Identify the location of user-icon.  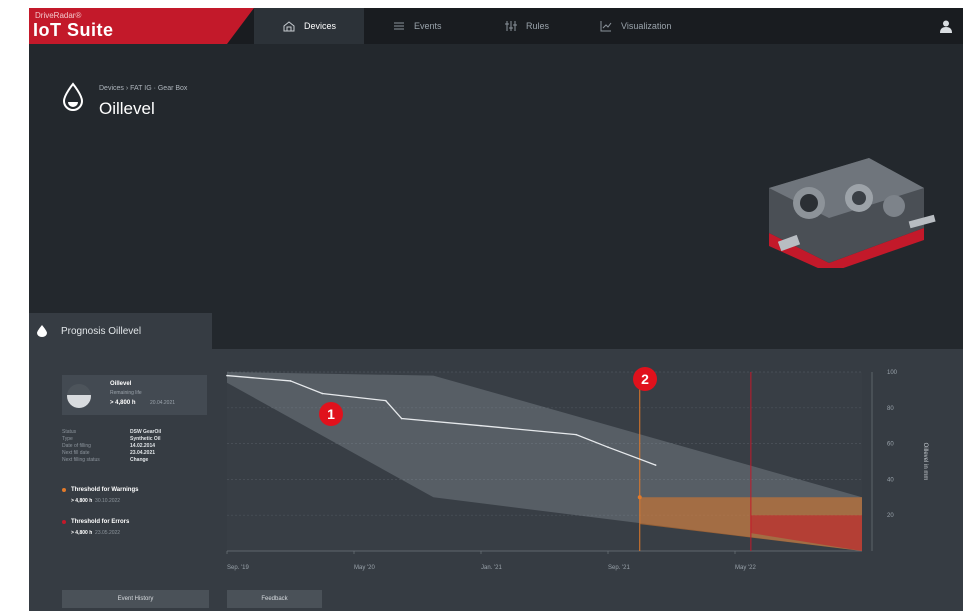
(946, 26).